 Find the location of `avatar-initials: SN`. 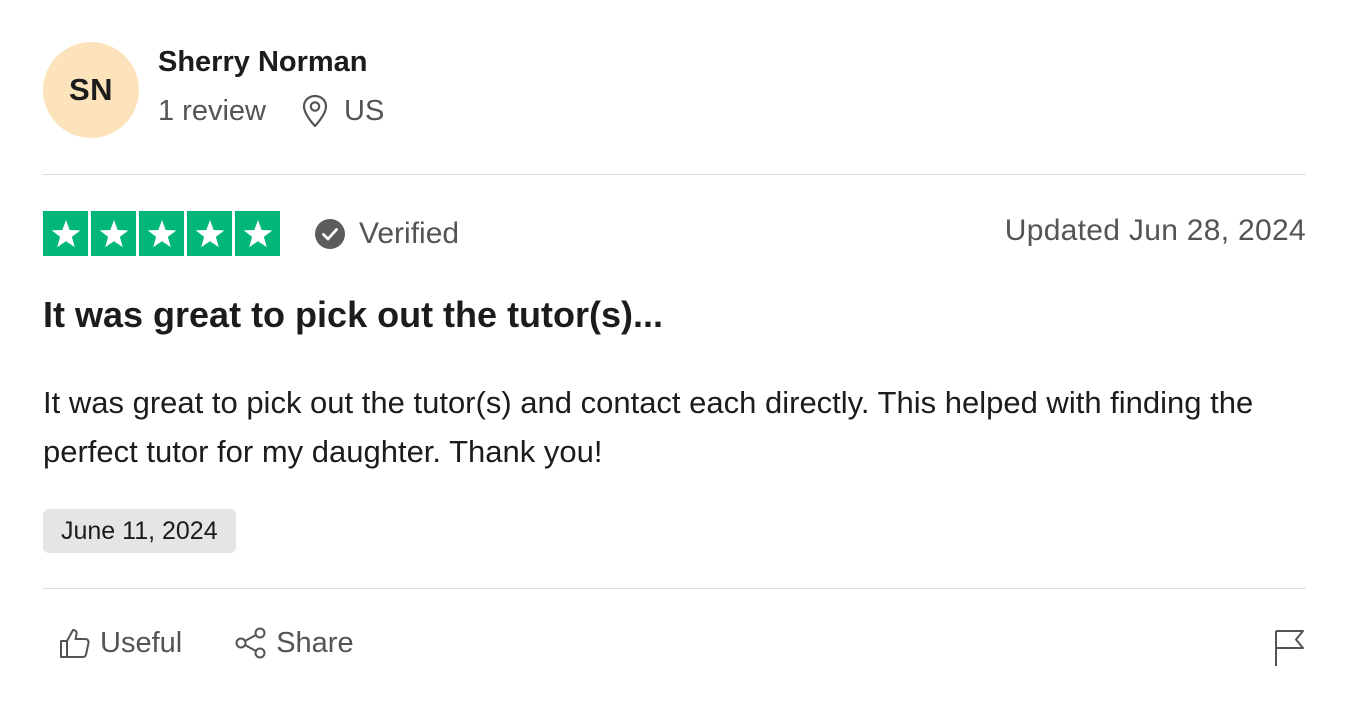

avatar-initials: SN is located at coordinates (91, 89).